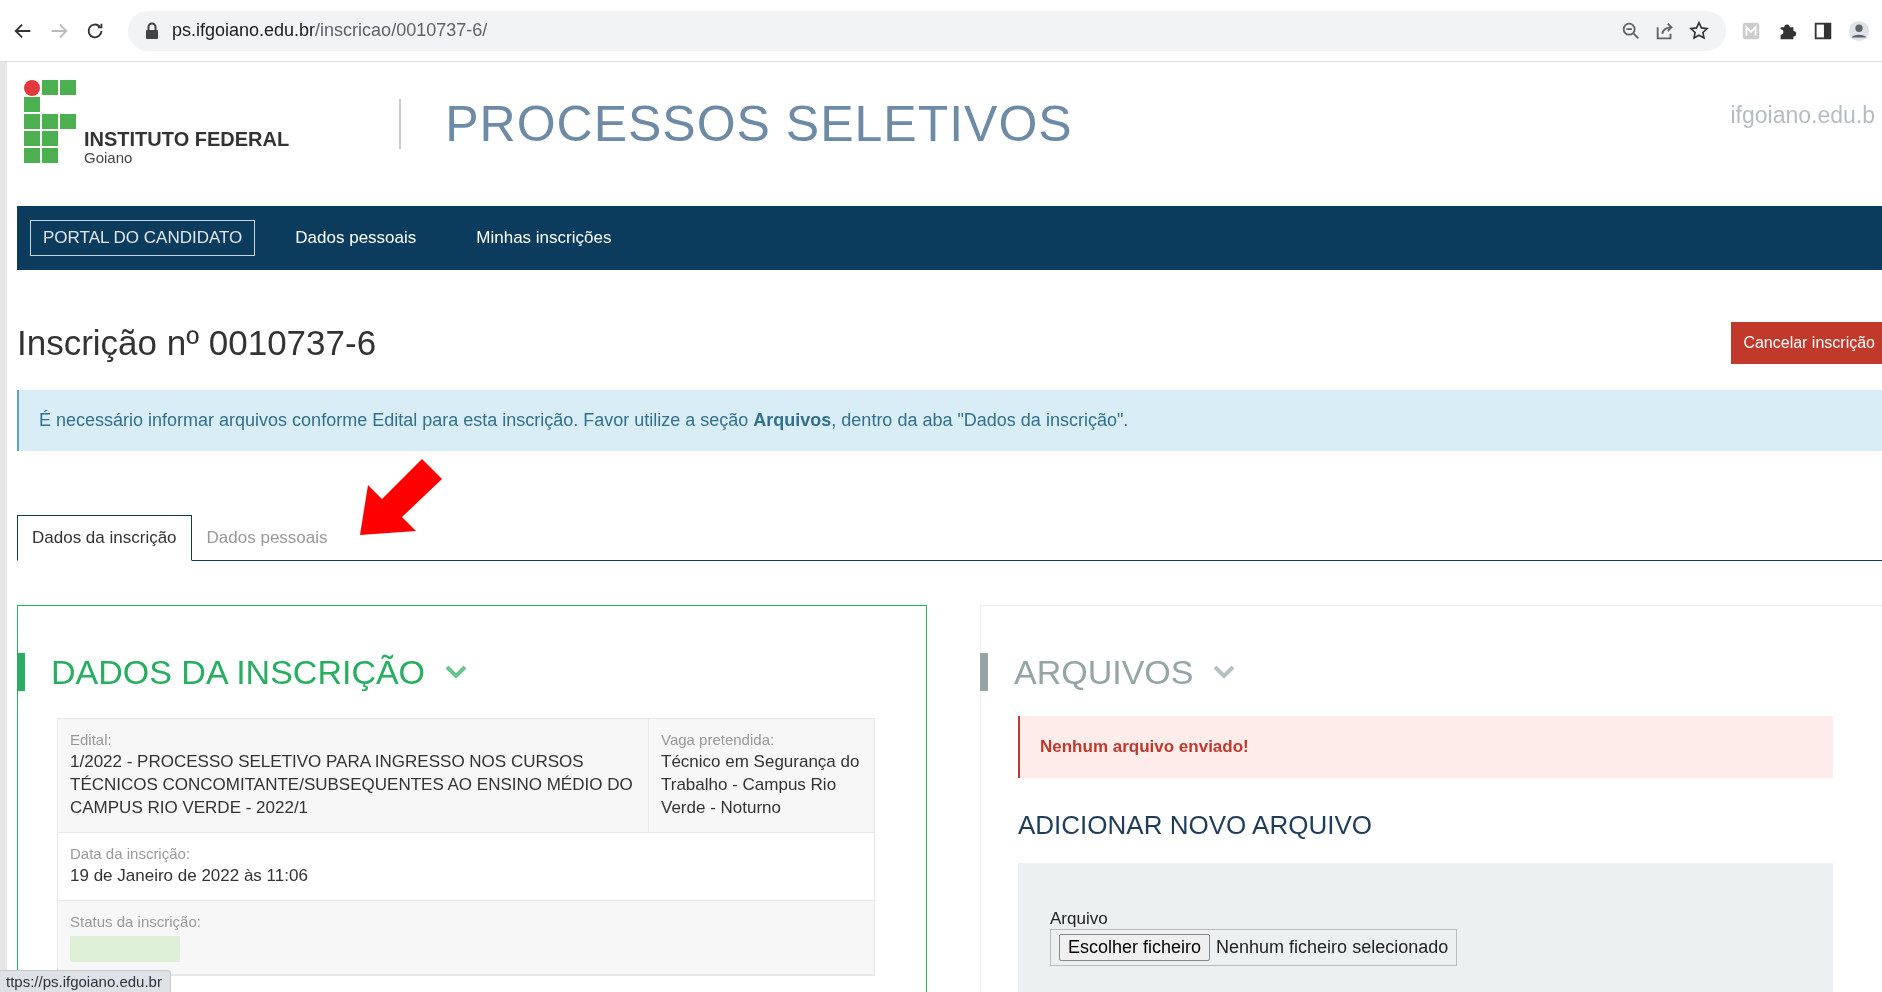 The height and width of the screenshot is (992, 1882). I want to click on lock-icon, so click(152, 30).